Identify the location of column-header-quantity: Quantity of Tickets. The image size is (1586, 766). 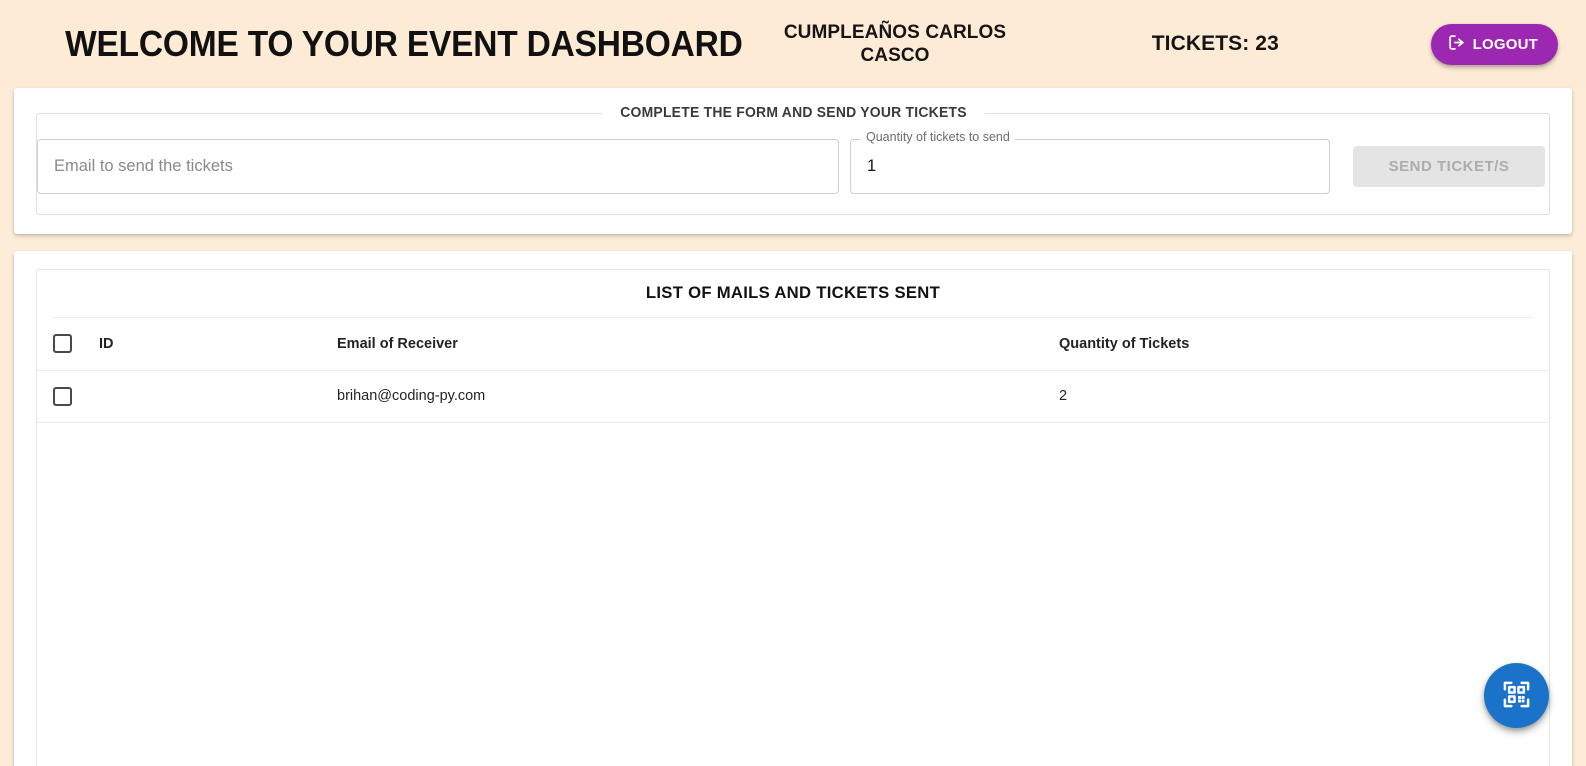
(1304, 344).